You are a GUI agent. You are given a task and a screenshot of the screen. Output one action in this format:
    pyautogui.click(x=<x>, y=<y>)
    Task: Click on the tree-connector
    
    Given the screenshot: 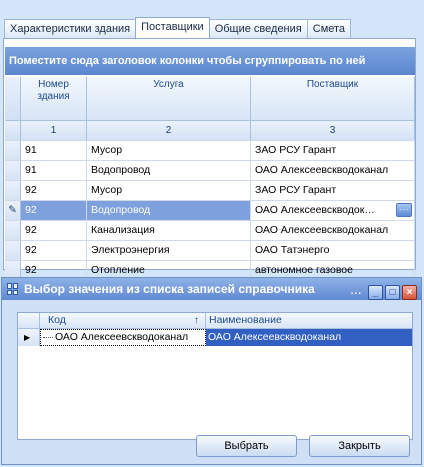 What is the action you would take?
    pyautogui.click(x=48, y=337)
    